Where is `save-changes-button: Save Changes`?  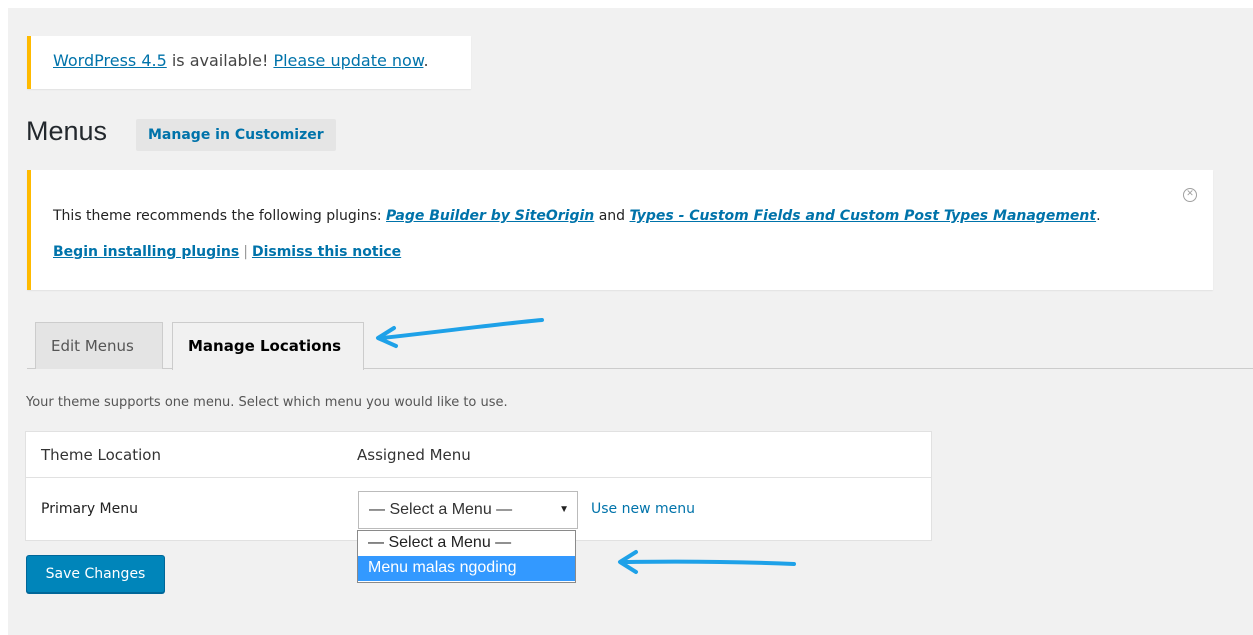
save-changes-button: Save Changes is located at coordinates (95, 574).